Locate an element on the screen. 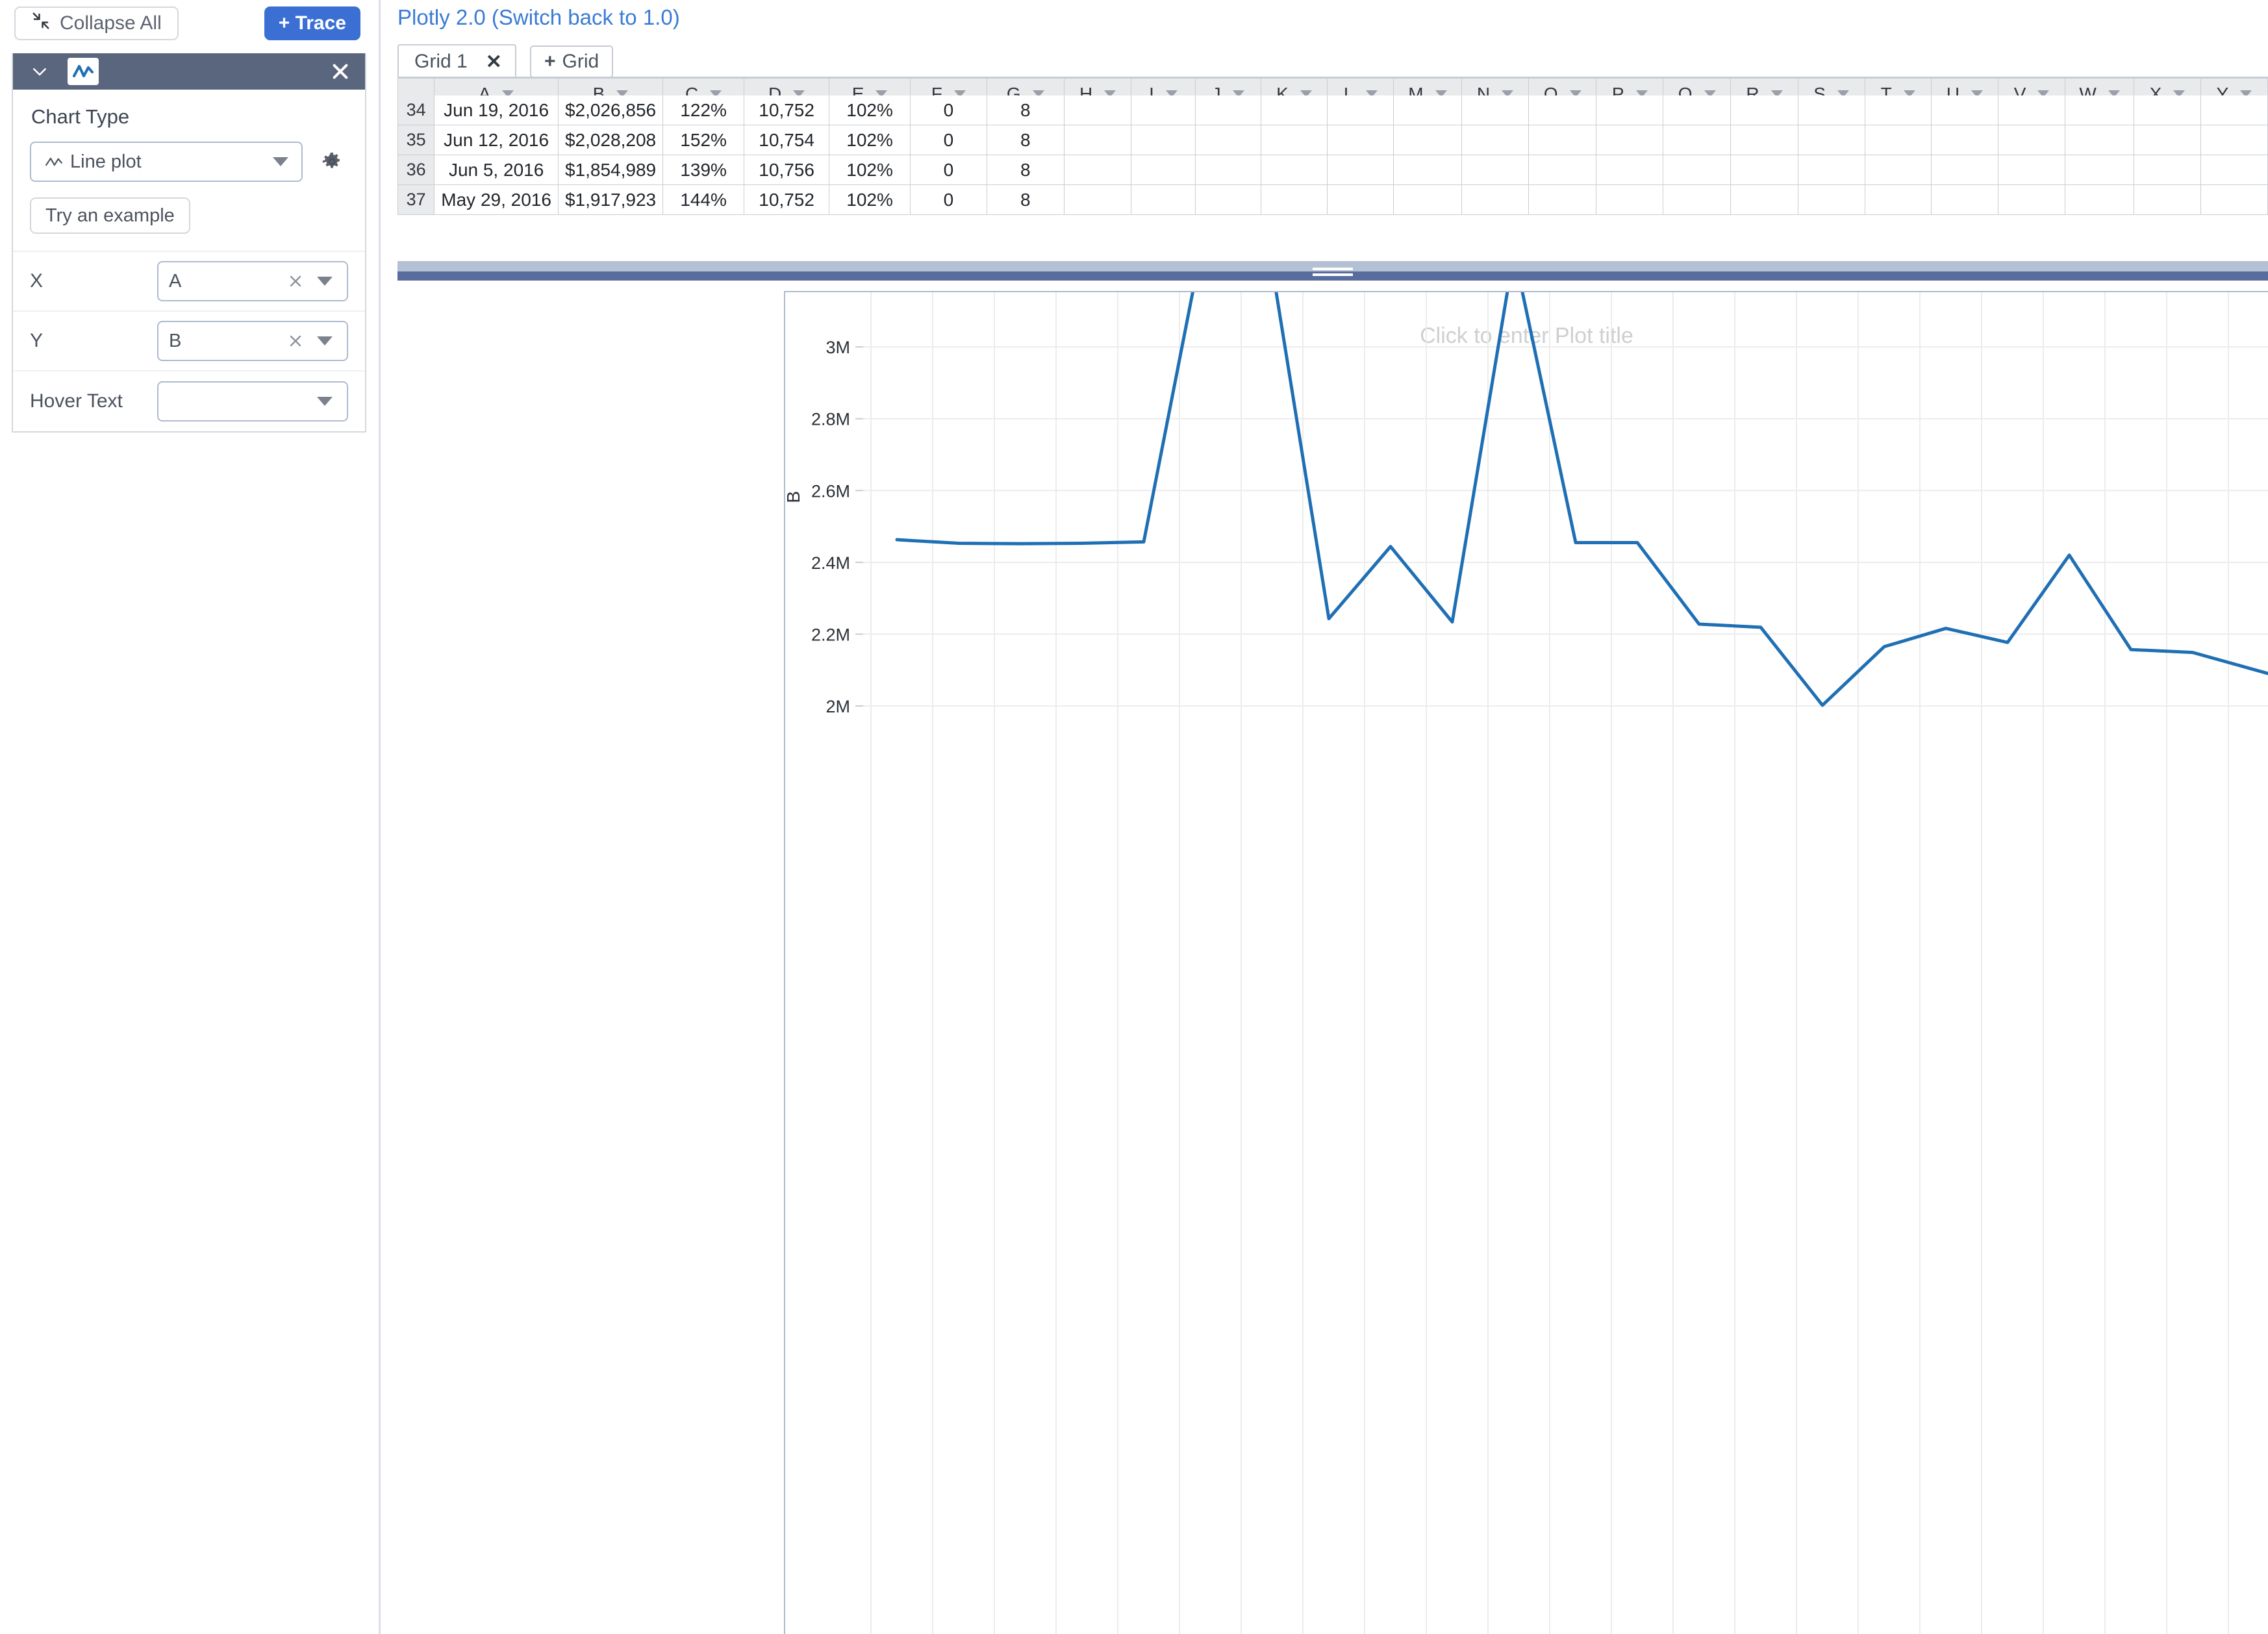 This screenshot has width=2268, height=1634. try-an-example-button: Try an example is located at coordinates (110, 215).